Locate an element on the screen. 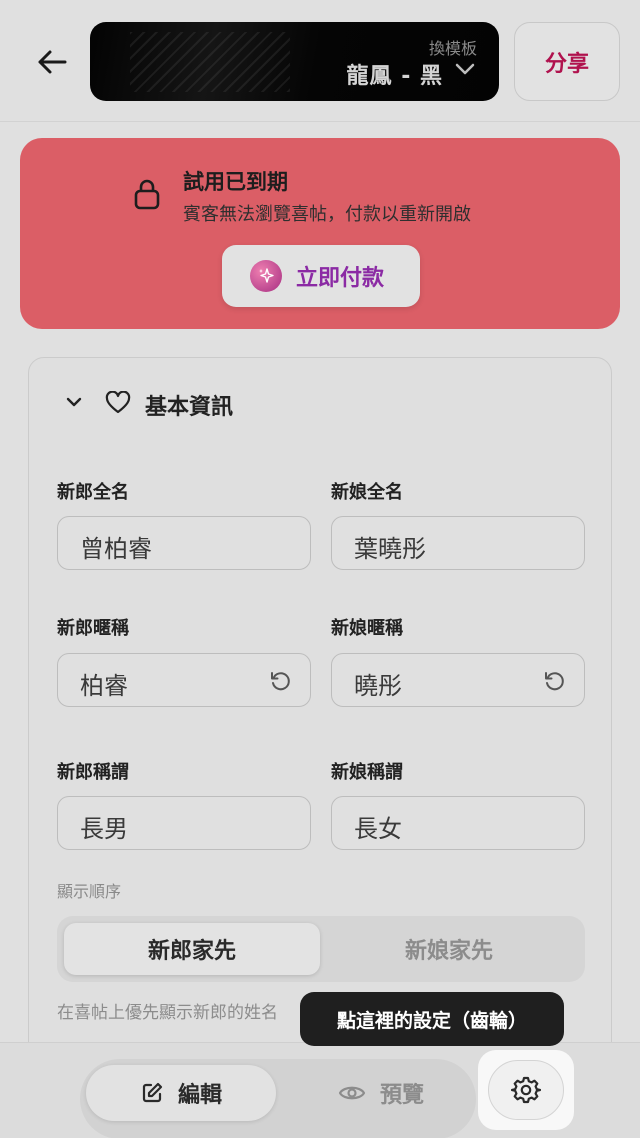 The width and height of the screenshot is (640, 1138). tab-edit-label: 編輯 is located at coordinates (199, 1095).